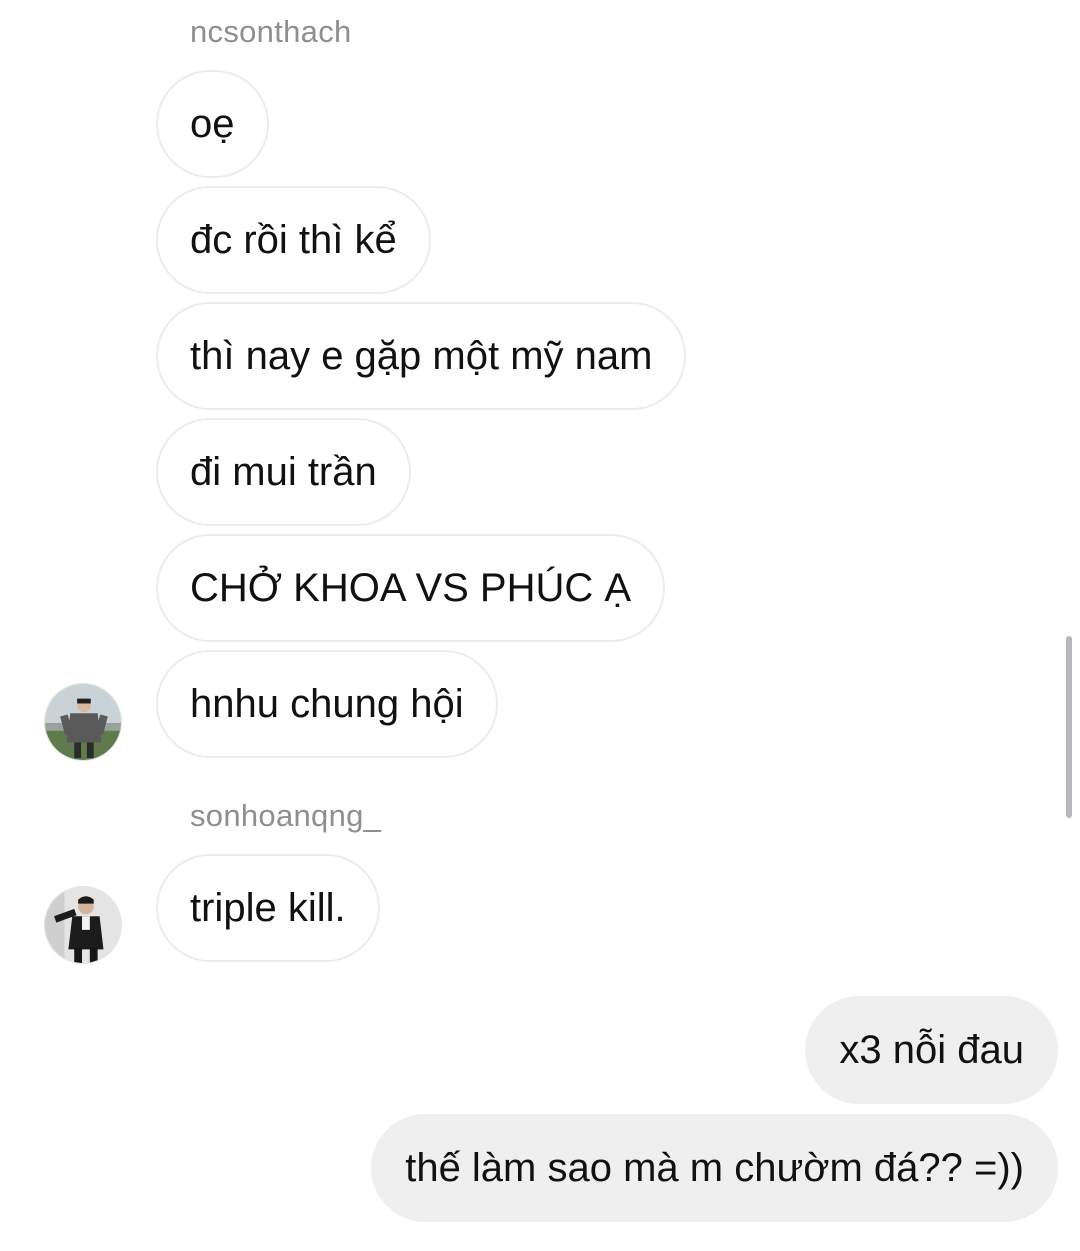 This screenshot has width=1080, height=1251. What do you see at coordinates (271, 32) in the screenshot?
I see `sender-name: ncsonthach` at bounding box center [271, 32].